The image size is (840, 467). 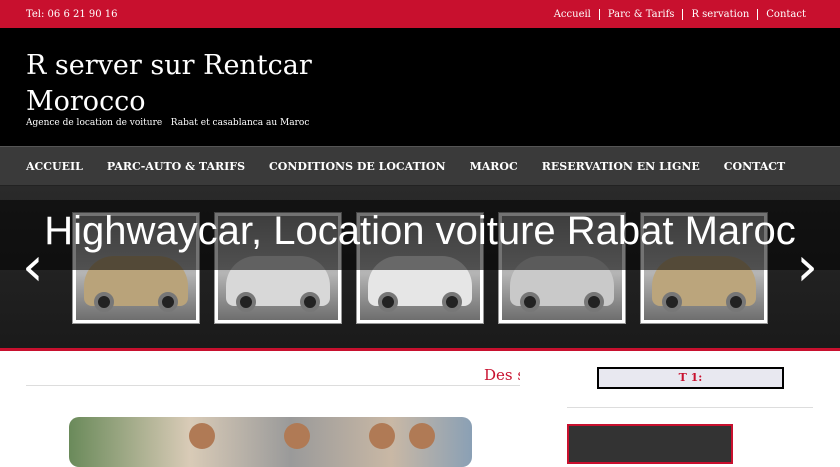 What do you see at coordinates (807, 267) in the screenshot?
I see `chevron-right-icon: ›` at bounding box center [807, 267].